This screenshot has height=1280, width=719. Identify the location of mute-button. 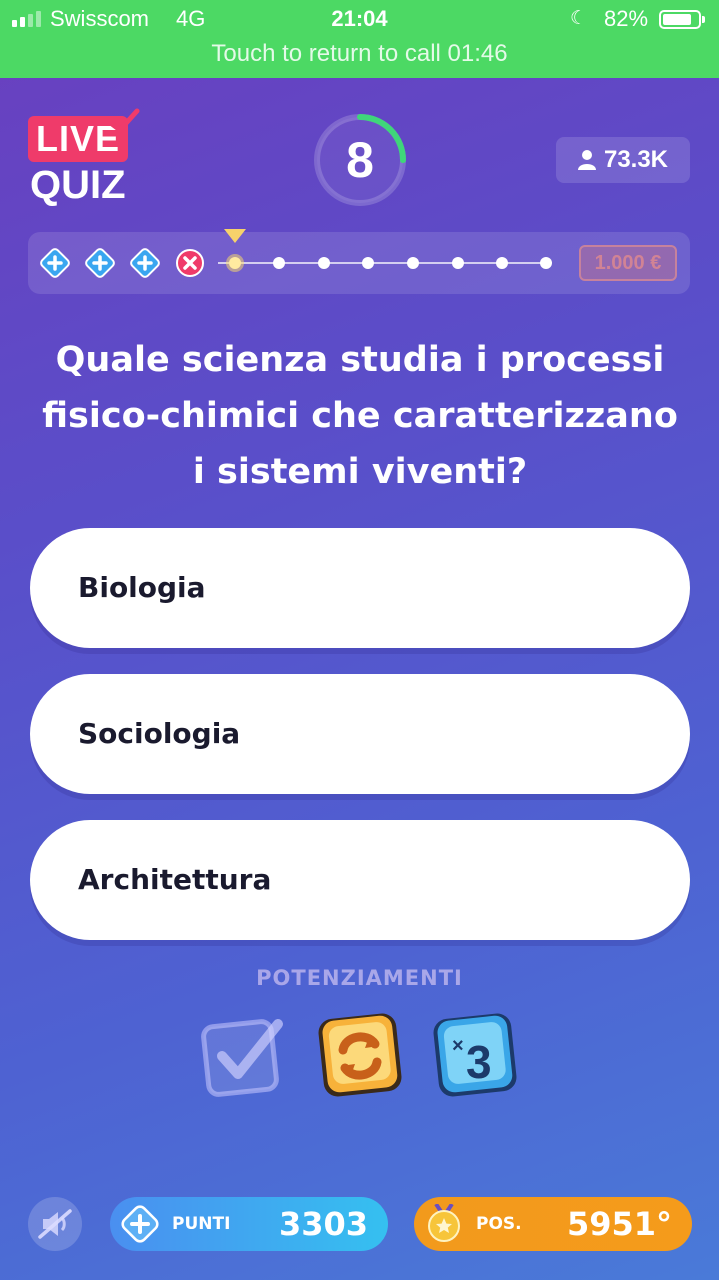
(55, 1224).